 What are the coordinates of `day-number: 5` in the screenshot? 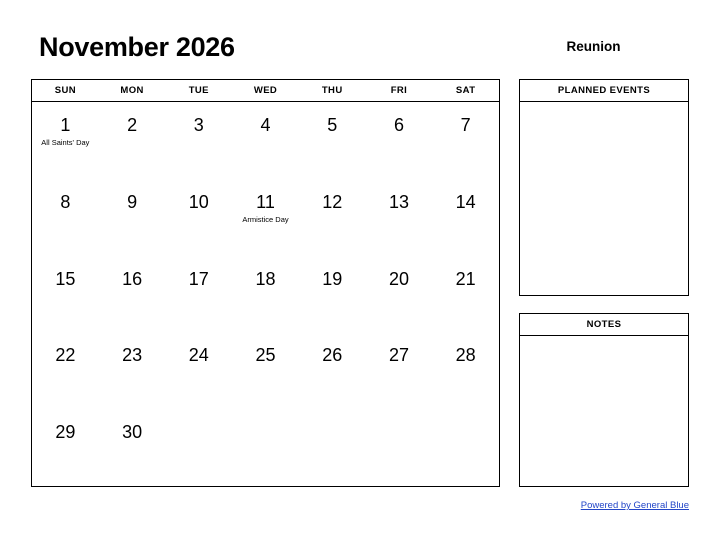 It's located at (332, 125).